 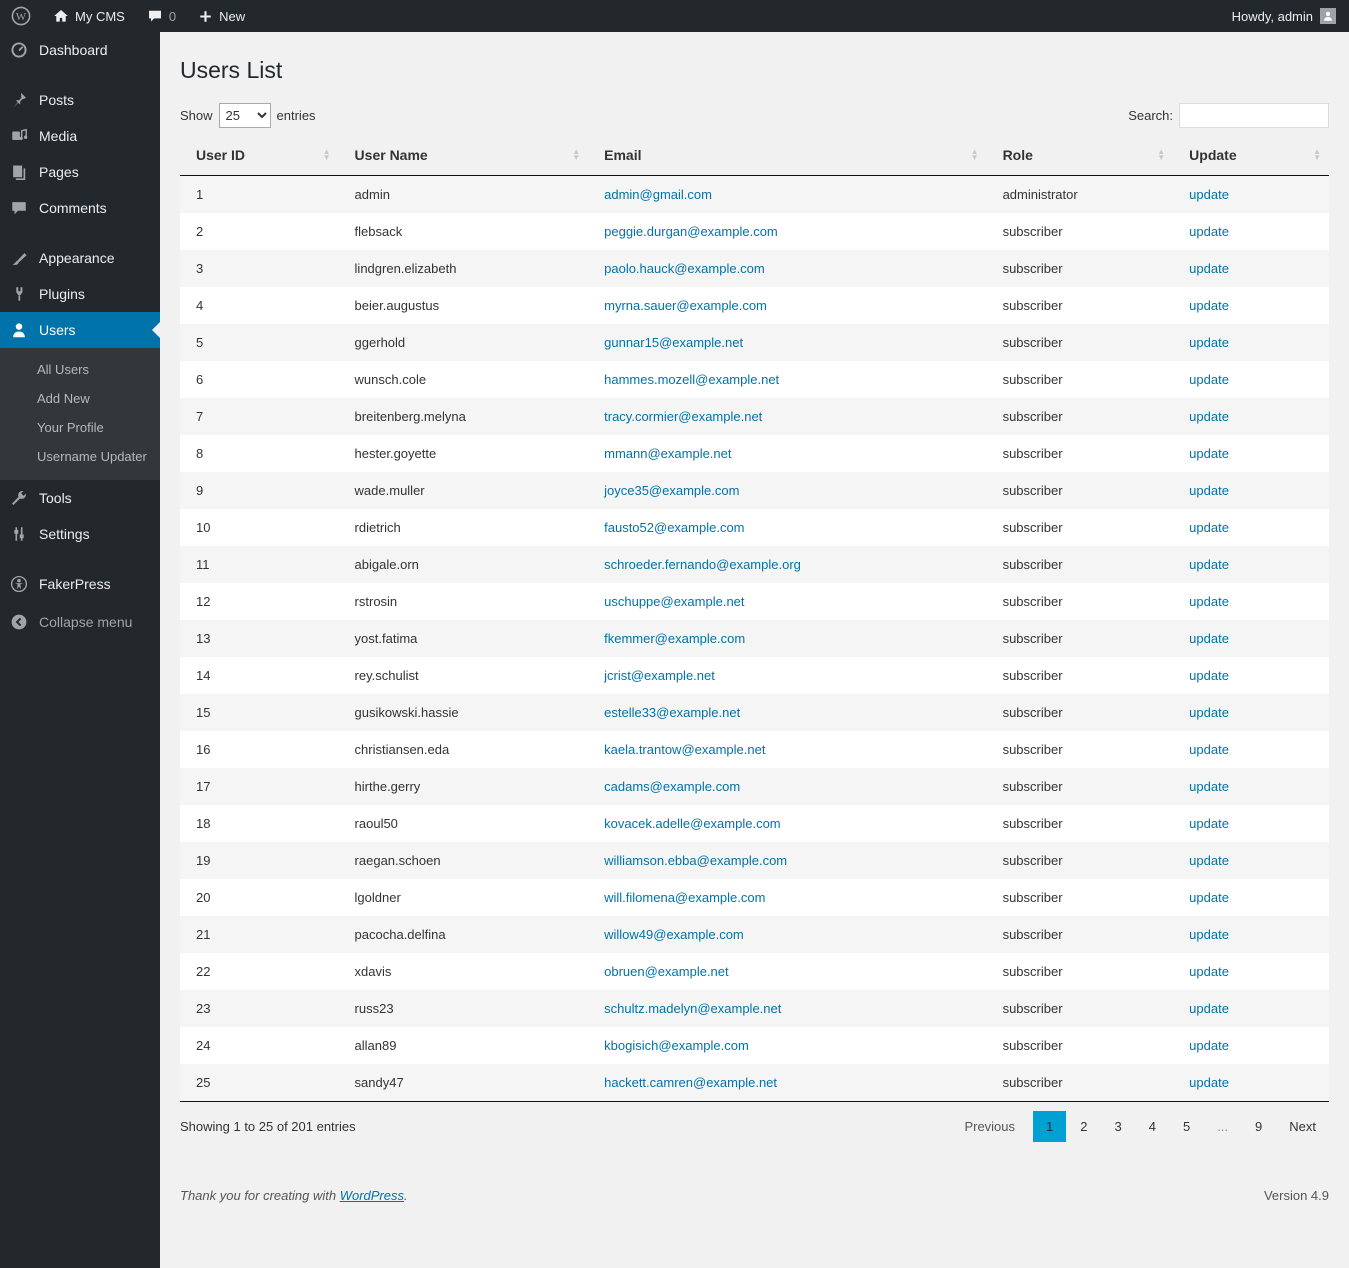 I want to click on pagination-page-2: 2, so click(x=1083, y=1126).